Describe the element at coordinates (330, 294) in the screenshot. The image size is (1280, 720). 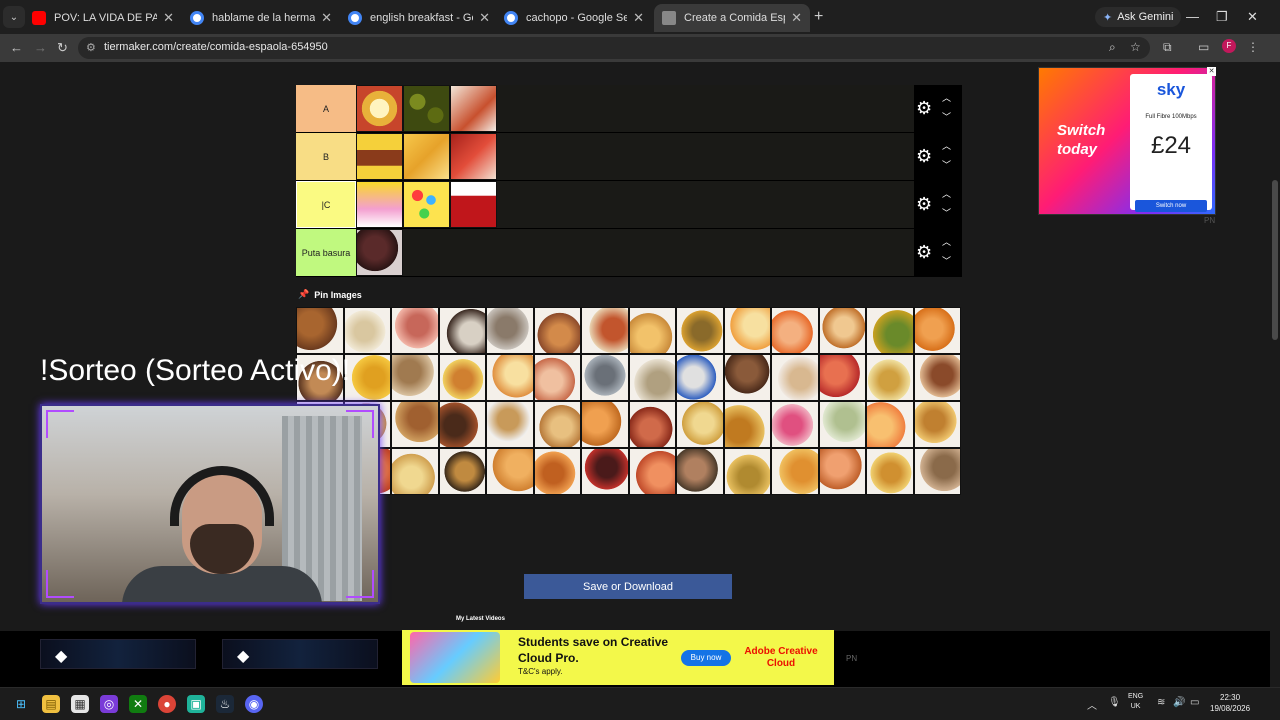
I see `pin-images-toggle: 📌 Pin Images` at that location.